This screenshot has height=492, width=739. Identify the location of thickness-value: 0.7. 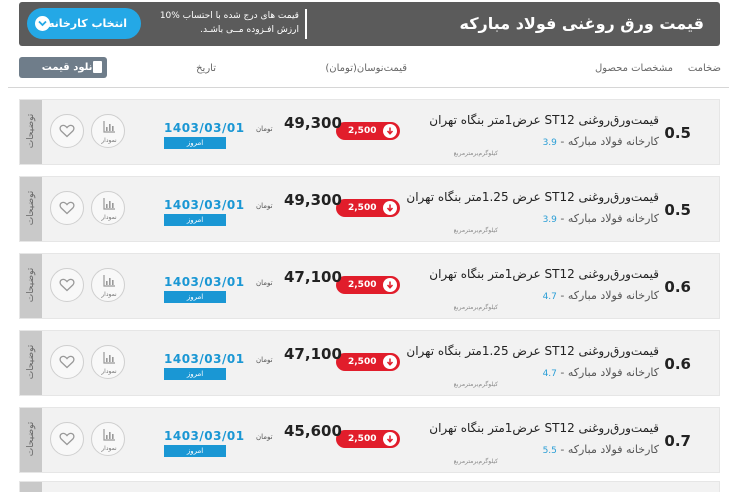
(677, 441).